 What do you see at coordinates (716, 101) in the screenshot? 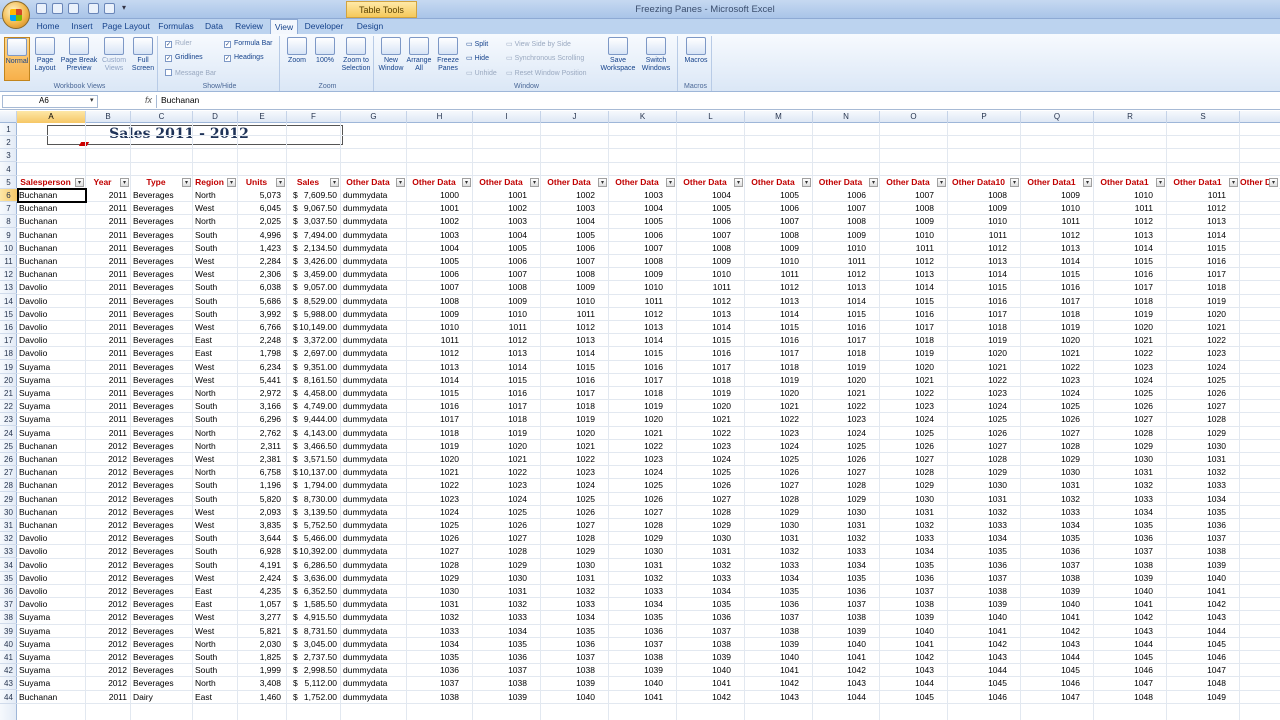
I see `formula-input: Buchanan` at bounding box center [716, 101].